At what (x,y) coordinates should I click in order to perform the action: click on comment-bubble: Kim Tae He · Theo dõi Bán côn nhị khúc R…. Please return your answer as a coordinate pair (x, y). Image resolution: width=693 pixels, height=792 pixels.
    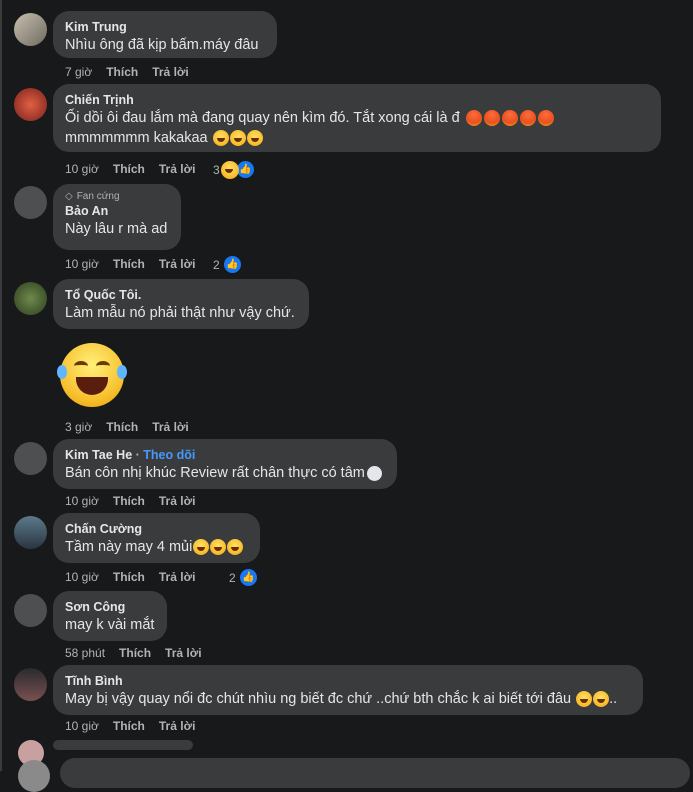
    Looking at the image, I should click on (225, 464).